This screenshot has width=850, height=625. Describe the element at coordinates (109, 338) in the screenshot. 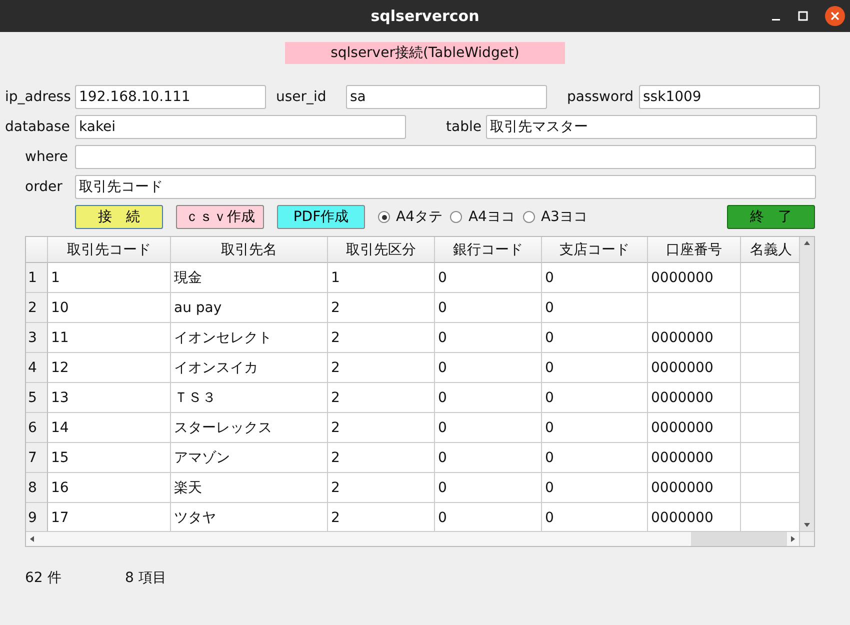

I see `table-cell: 11` at that location.